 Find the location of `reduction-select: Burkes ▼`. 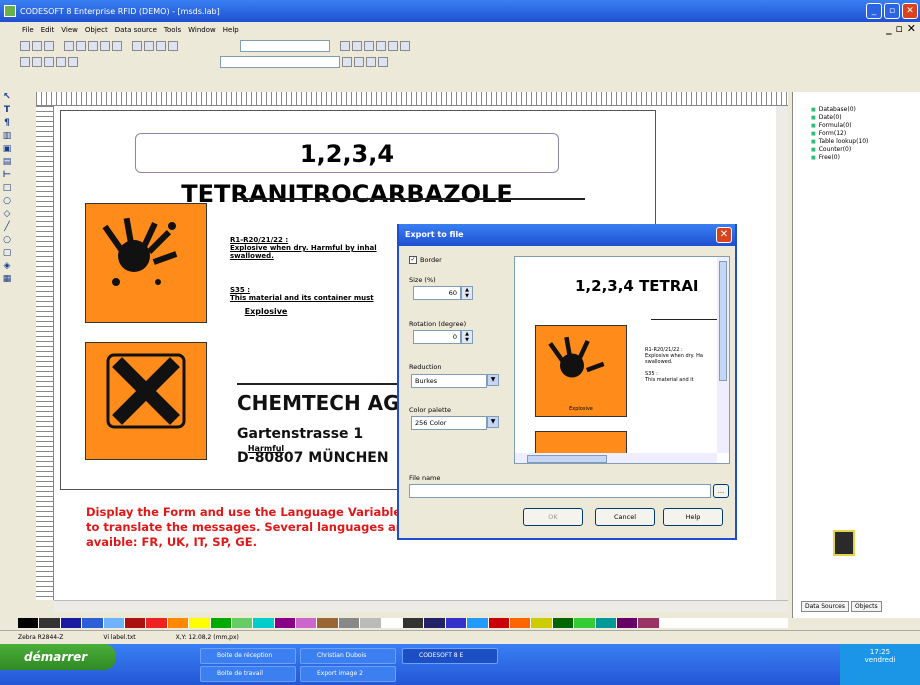

reduction-select: Burkes ▼ is located at coordinates (455, 381).